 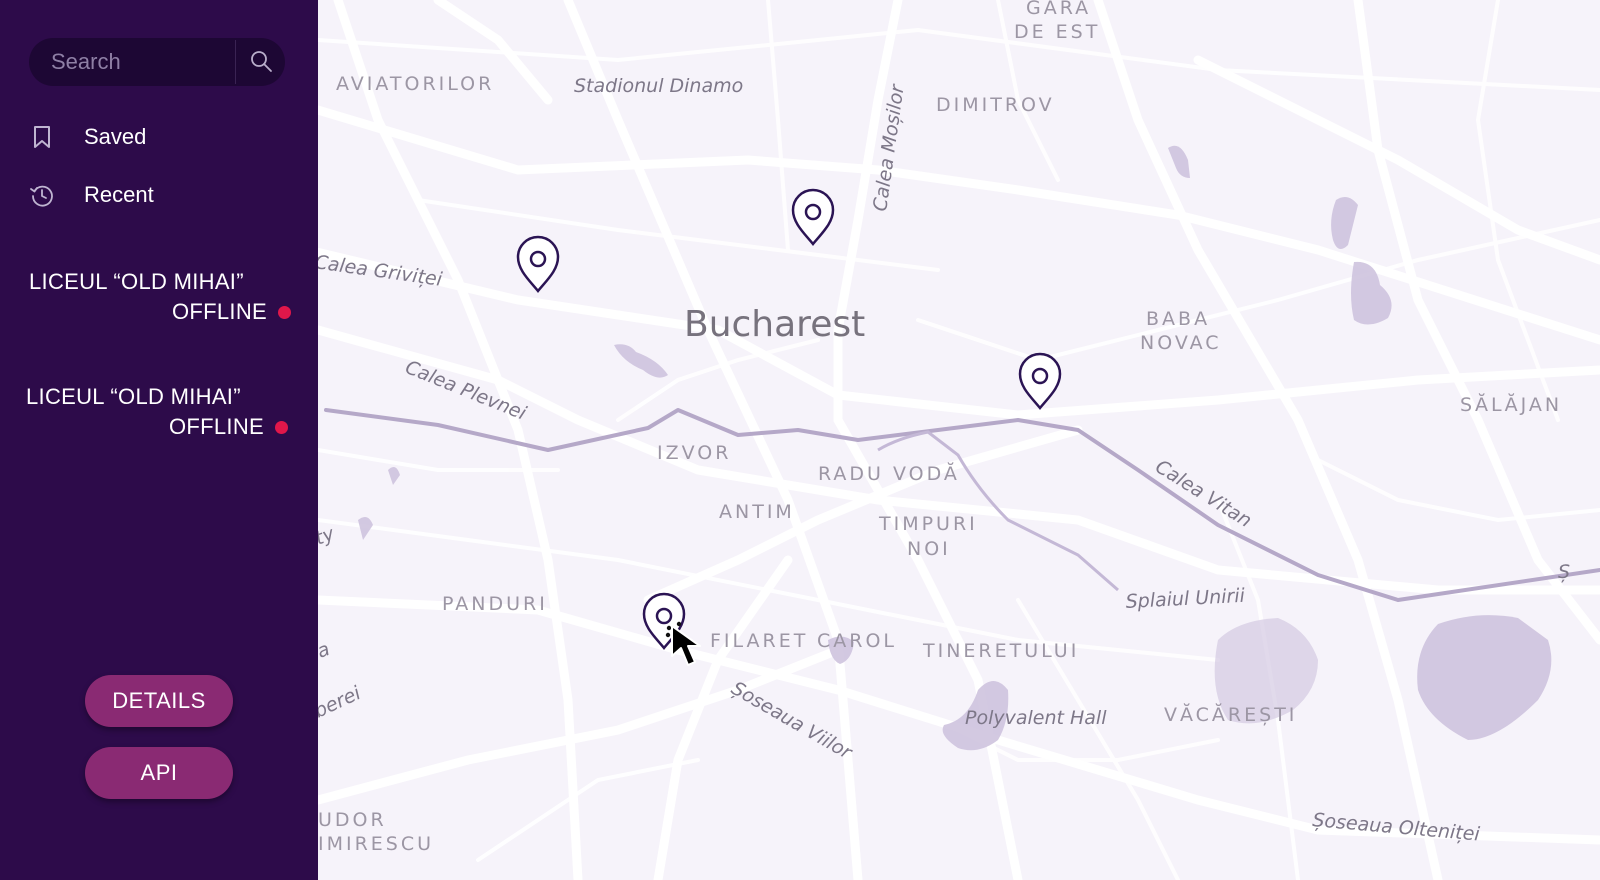 I want to click on street-label: Calea Vitan, so click(x=1203, y=494).